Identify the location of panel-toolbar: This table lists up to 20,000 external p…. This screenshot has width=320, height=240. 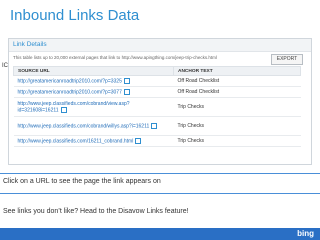
(160, 59).